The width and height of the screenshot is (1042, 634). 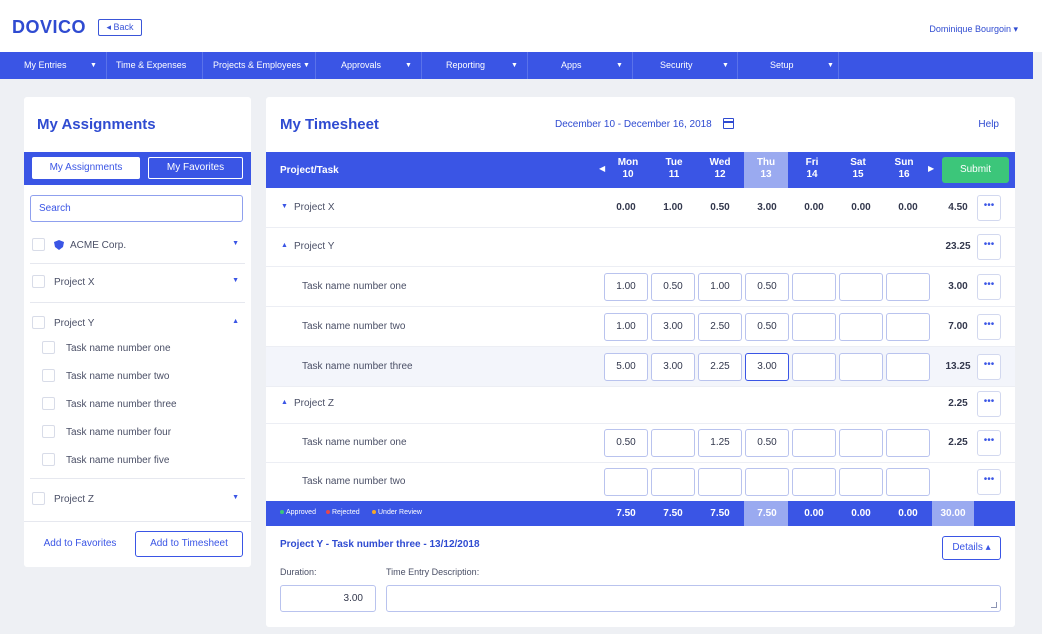 What do you see at coordinates (137, 462) in the screenshot?
I see `tree-task-item: Task name number five` at bounding box center [137, 462].